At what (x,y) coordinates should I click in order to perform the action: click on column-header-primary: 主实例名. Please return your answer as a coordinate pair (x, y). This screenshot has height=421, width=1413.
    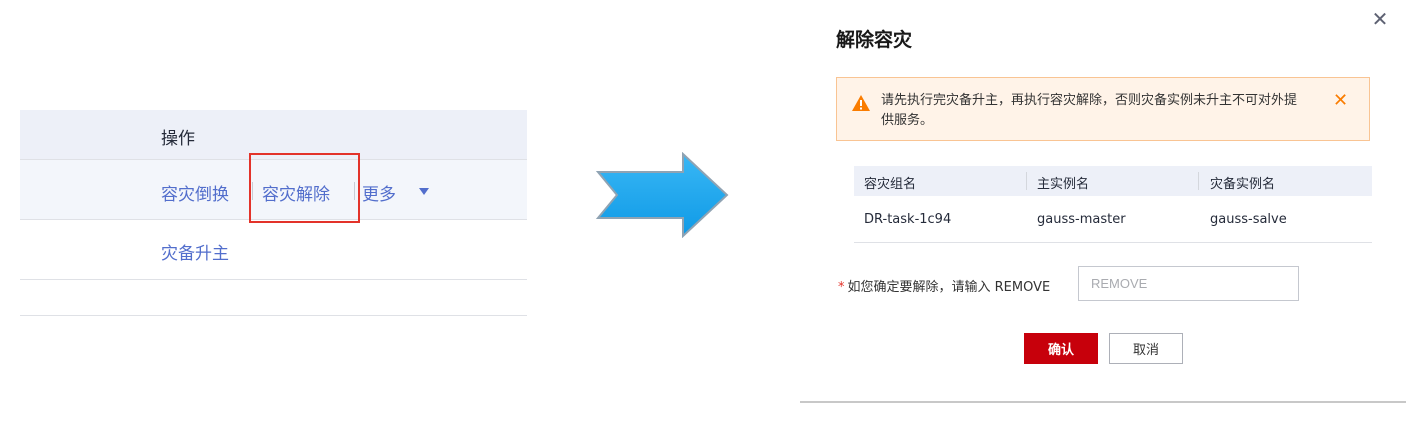
    Looking at the image, I should click on (1063, 184).